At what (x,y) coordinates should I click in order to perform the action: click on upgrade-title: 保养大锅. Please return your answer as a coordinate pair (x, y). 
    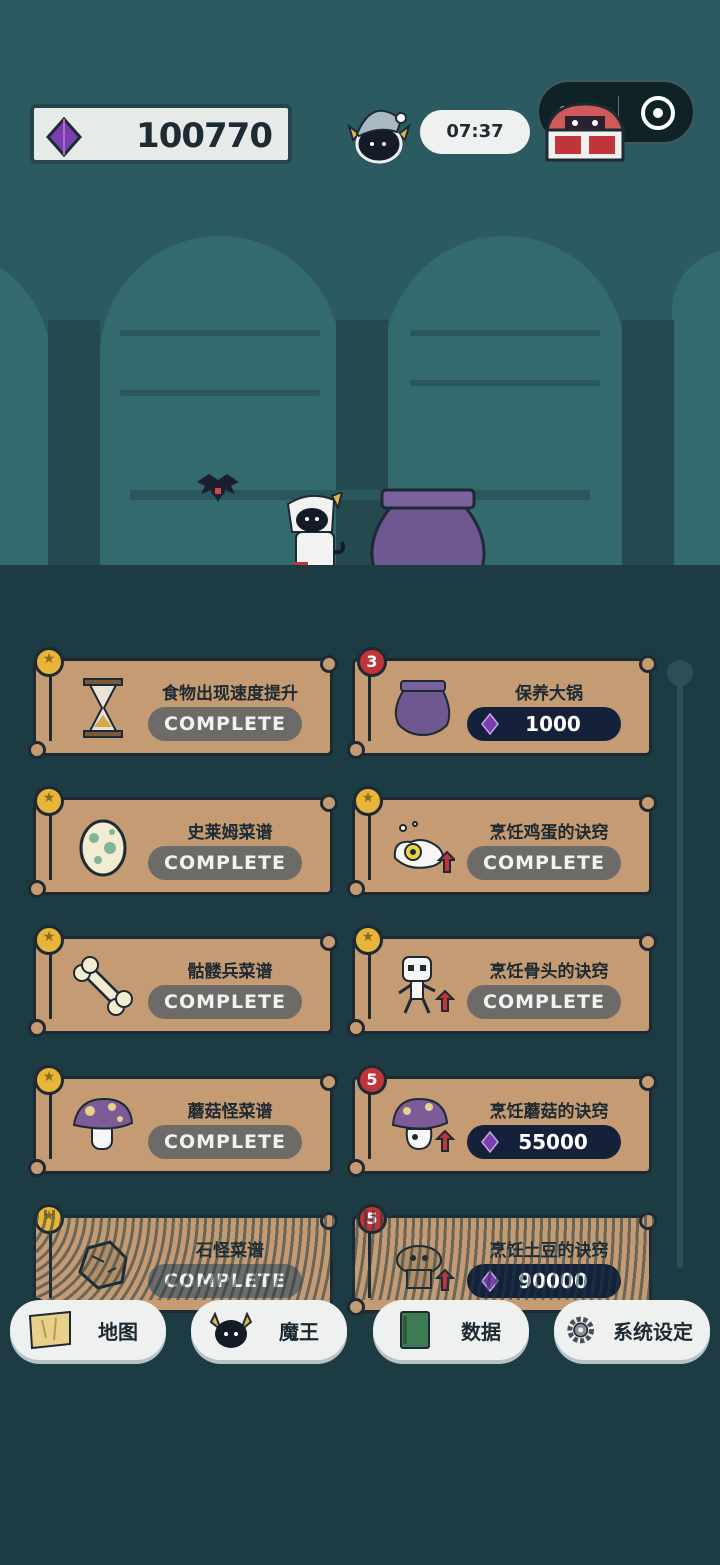
    Looking at the image, I should click on (549, 694).